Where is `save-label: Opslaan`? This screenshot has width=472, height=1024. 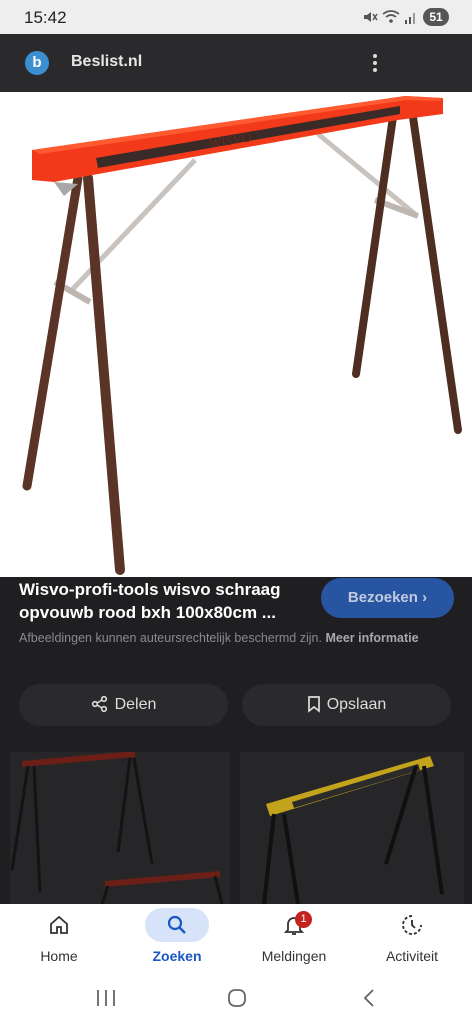
save-label: Opslaan is located at coordinates (356, 704).